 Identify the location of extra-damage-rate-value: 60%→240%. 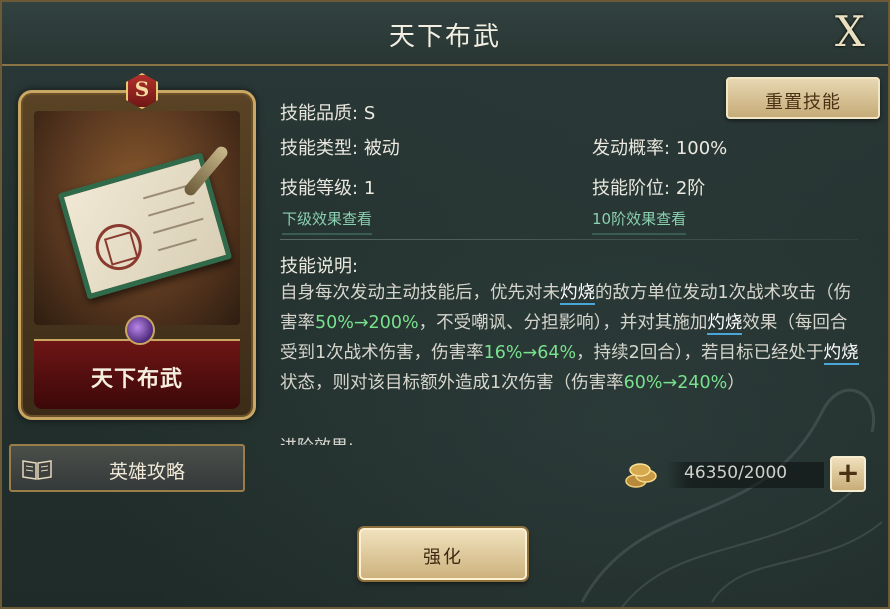
(675, 383).